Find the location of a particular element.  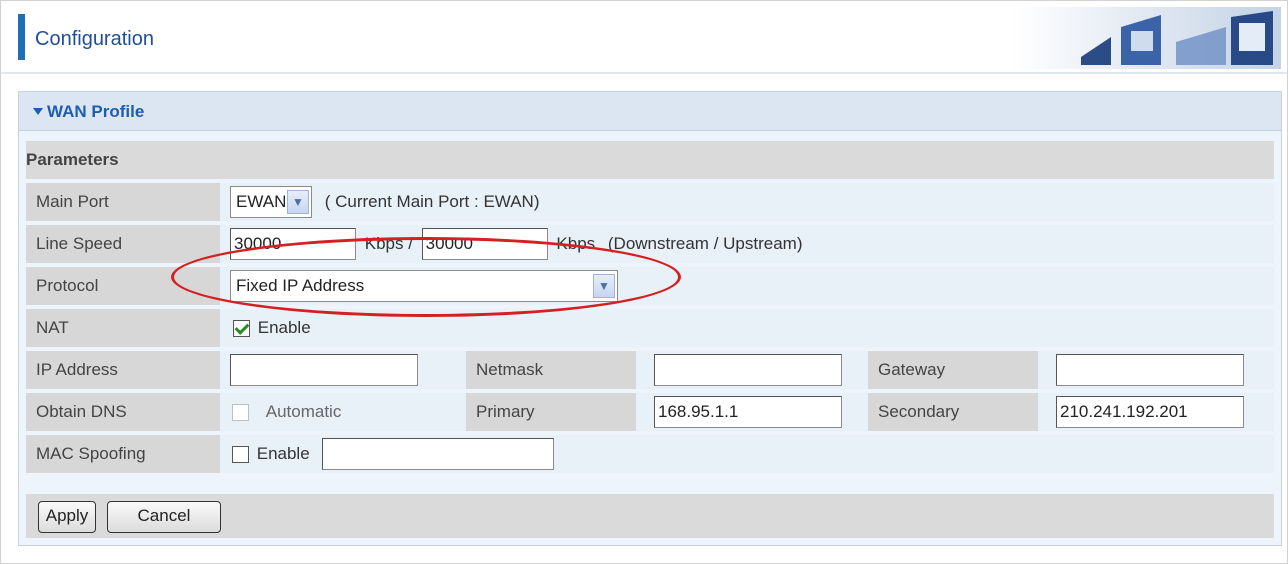

label-primary: Primary is located at coordinates (551, 412).